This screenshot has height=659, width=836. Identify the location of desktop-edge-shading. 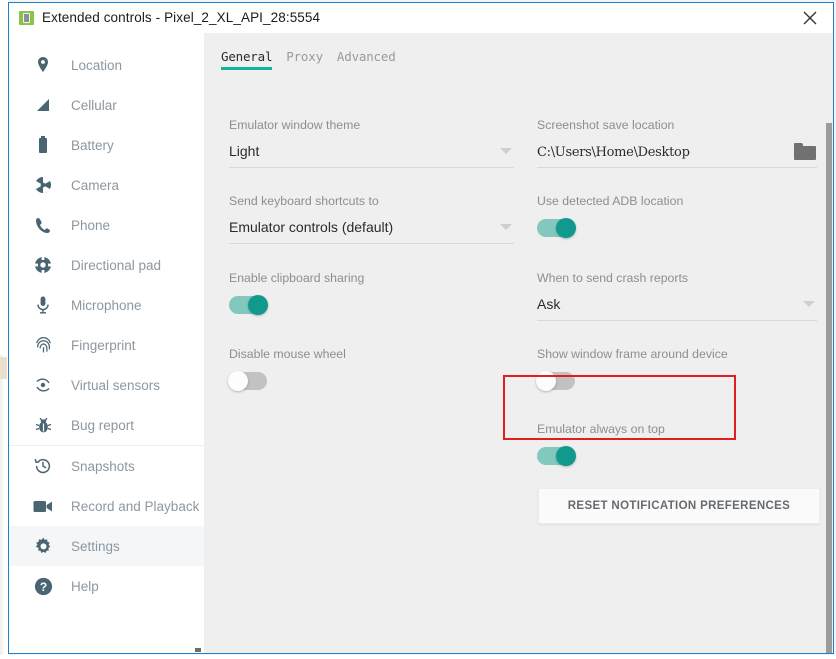
(2, 505).